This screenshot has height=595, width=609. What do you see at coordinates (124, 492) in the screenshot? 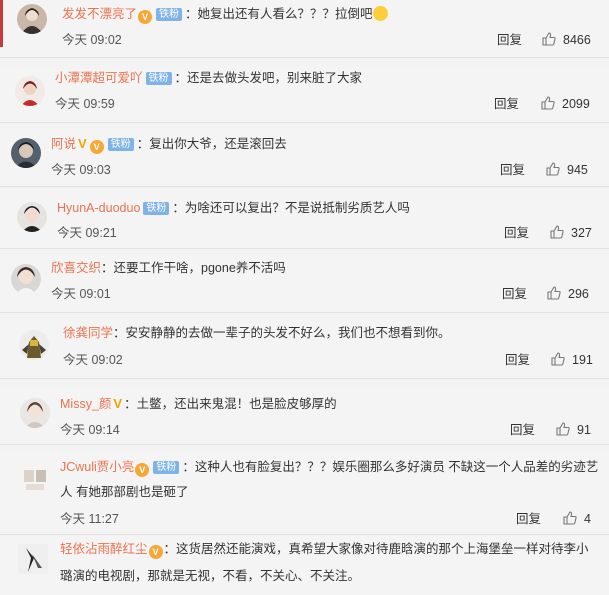
I see `comment-text-continued: 人 有她那部剧也是砸了` at bounding box center [124, 492].